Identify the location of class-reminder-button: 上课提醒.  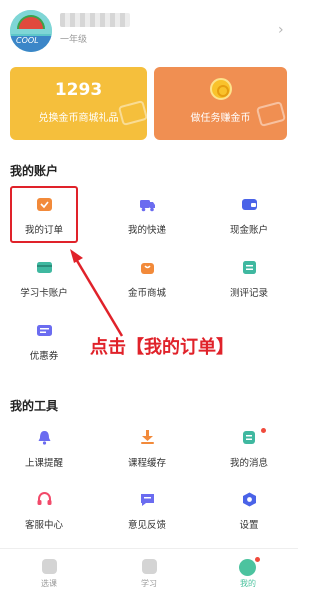
(44, 454).